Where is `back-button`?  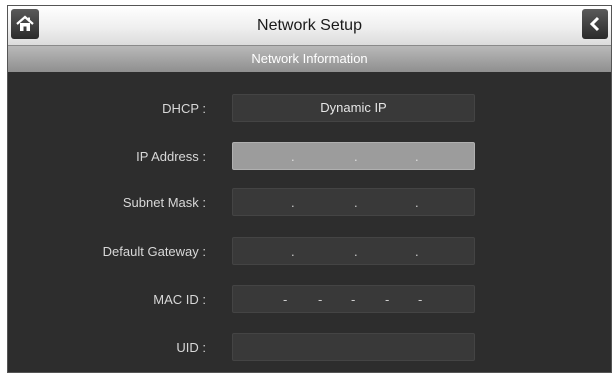
back-button is located at coordinates (595, 24).